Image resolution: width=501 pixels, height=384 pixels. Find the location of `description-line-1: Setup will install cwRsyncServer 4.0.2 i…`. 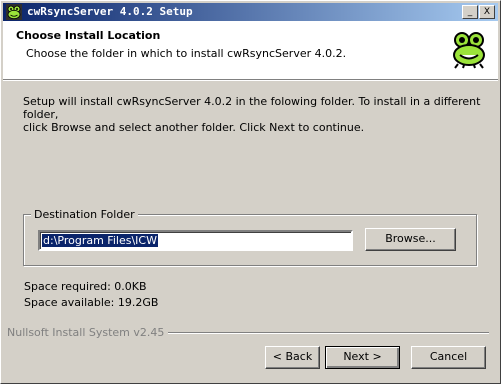

description-line-1: Setup will install cwRsyncServer 4.0.2 i… is located at coordinates (252, 108).